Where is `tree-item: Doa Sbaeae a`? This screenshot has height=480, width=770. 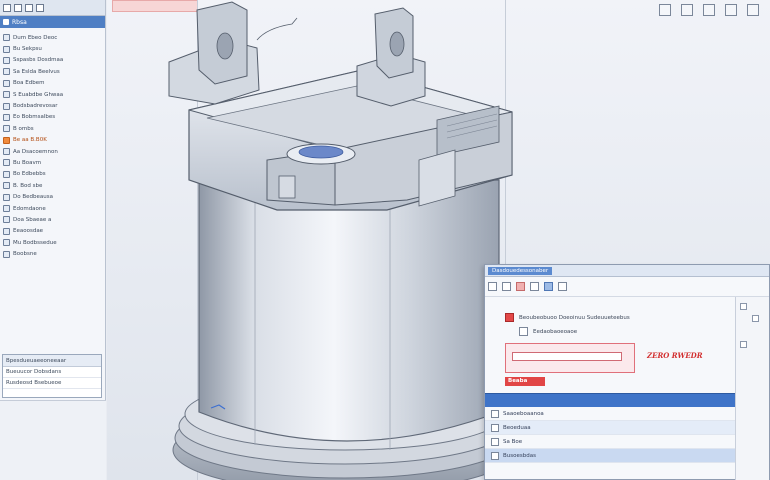
tree-item: Doa Sbaeae a is located at coordinates (52, 219).